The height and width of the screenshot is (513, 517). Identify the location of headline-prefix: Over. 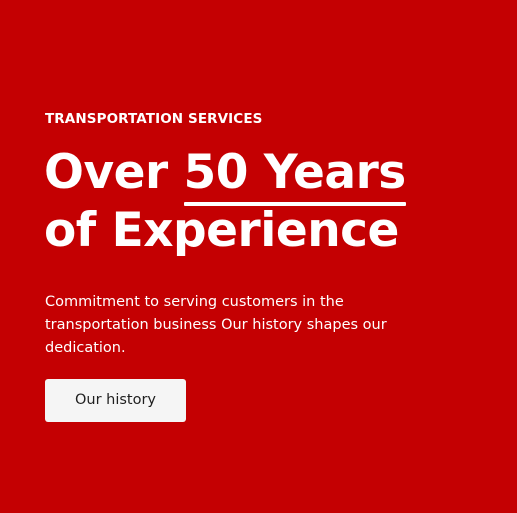
(114, 172).